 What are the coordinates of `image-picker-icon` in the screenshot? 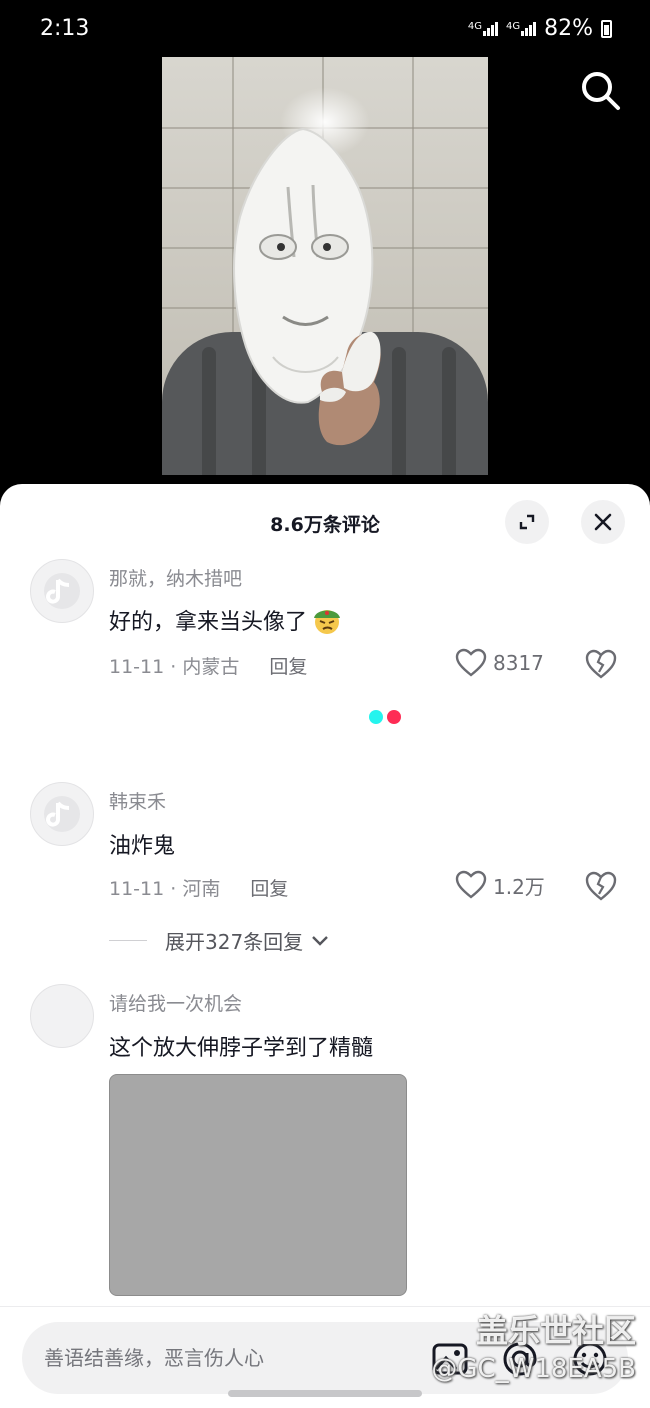 It's located at (450, 1359).